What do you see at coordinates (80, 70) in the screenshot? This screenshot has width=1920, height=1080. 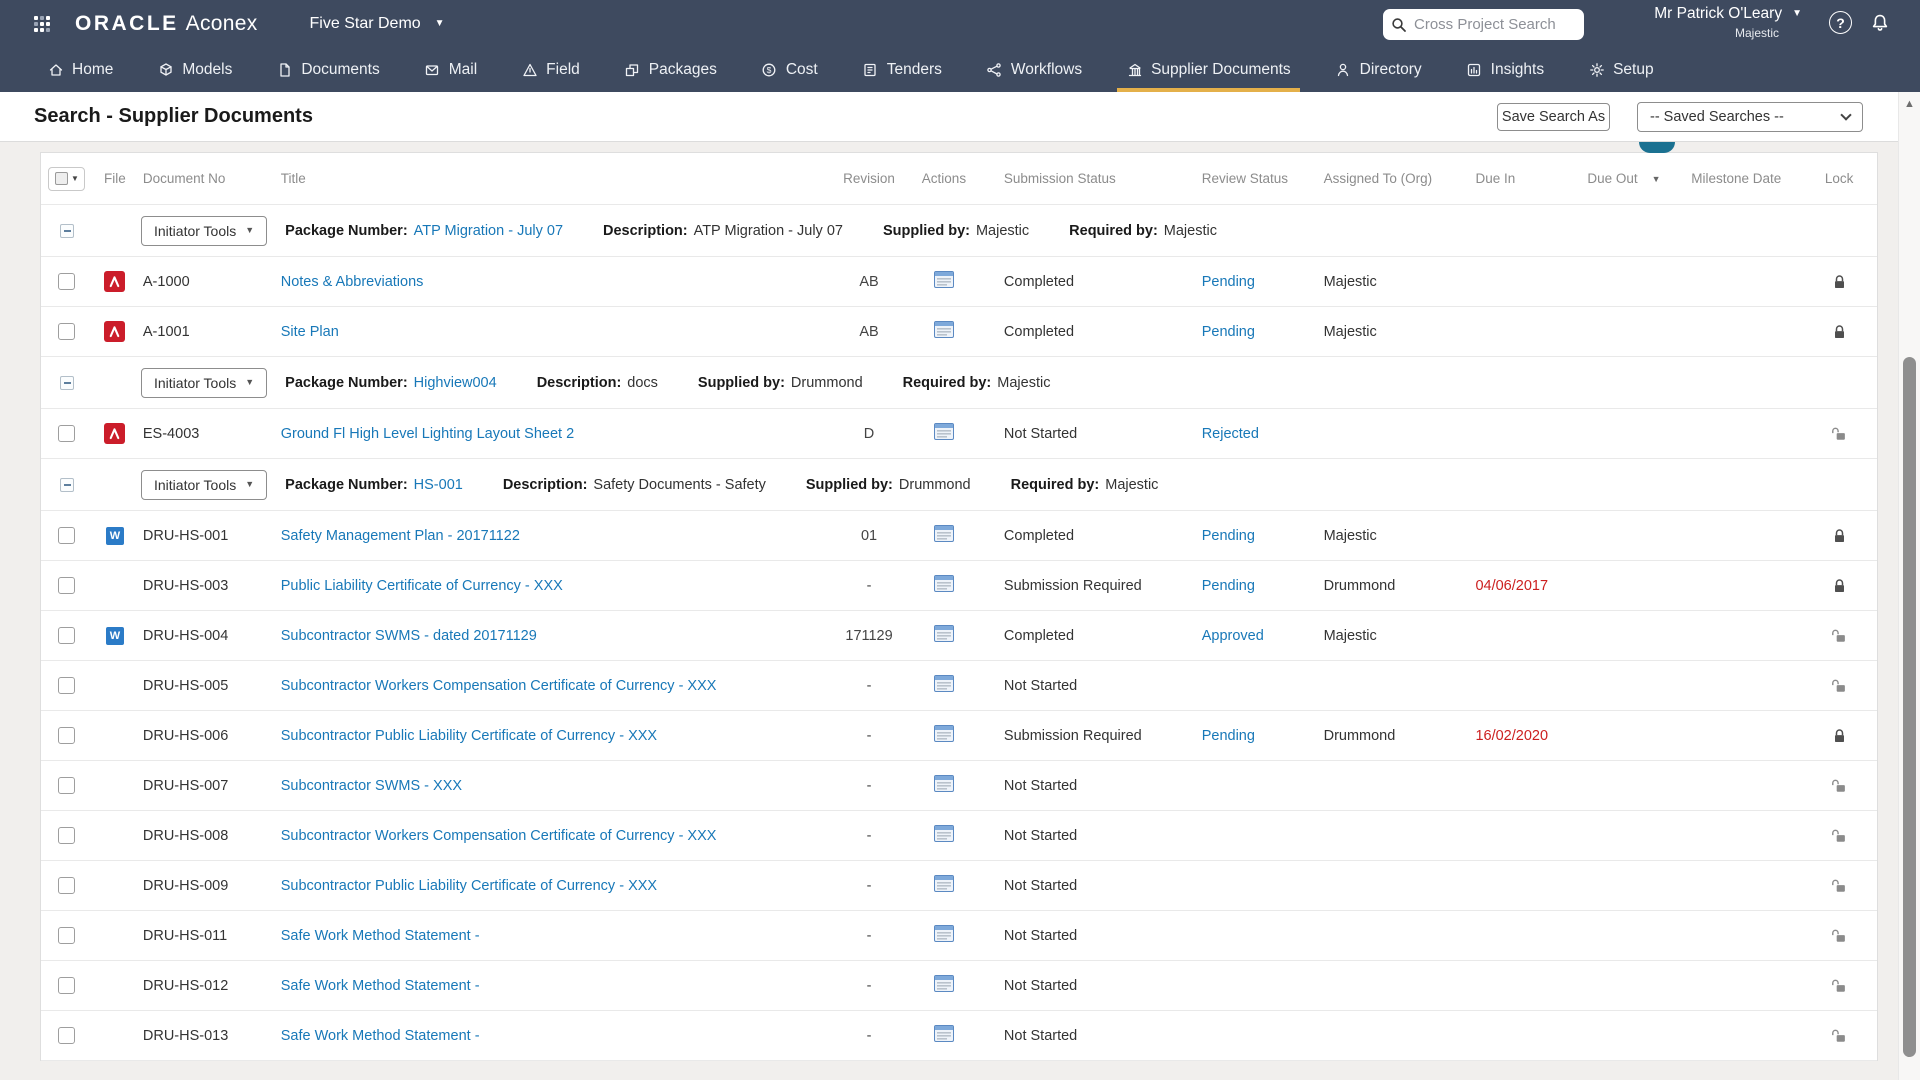 I see `nav-item-home: Home` at bounding box center [80, 70].